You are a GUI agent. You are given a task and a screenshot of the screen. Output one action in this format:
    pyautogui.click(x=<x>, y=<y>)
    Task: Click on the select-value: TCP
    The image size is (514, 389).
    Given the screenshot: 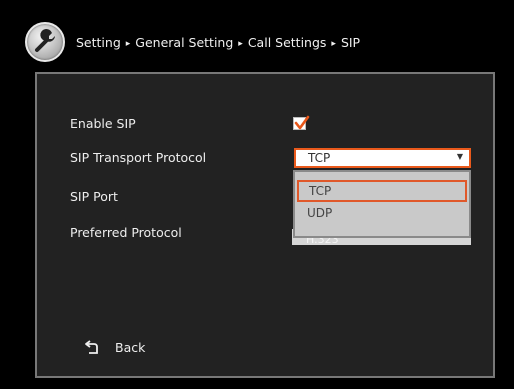 What is the action you would take?
    pyautogui.click(x=319, y=158)
    